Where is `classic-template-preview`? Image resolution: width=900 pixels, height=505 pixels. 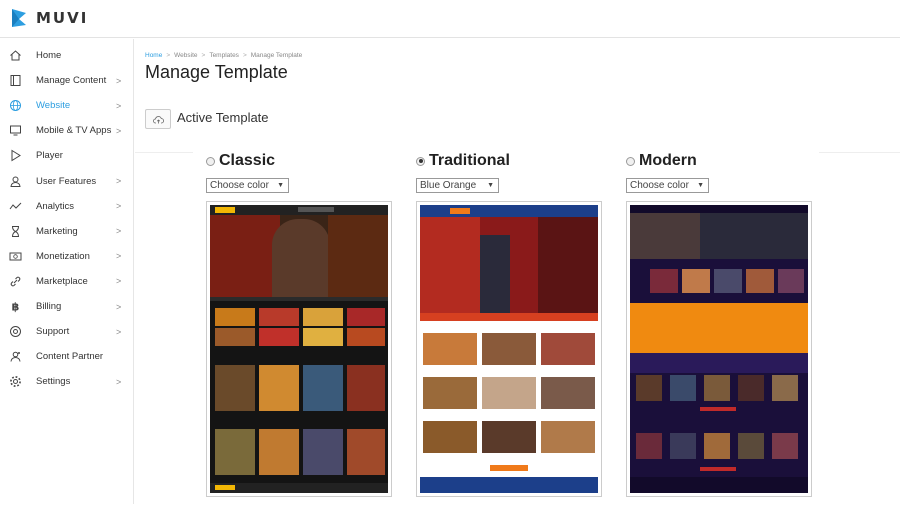 classic-template-preview is located at coordinates (299, 349).